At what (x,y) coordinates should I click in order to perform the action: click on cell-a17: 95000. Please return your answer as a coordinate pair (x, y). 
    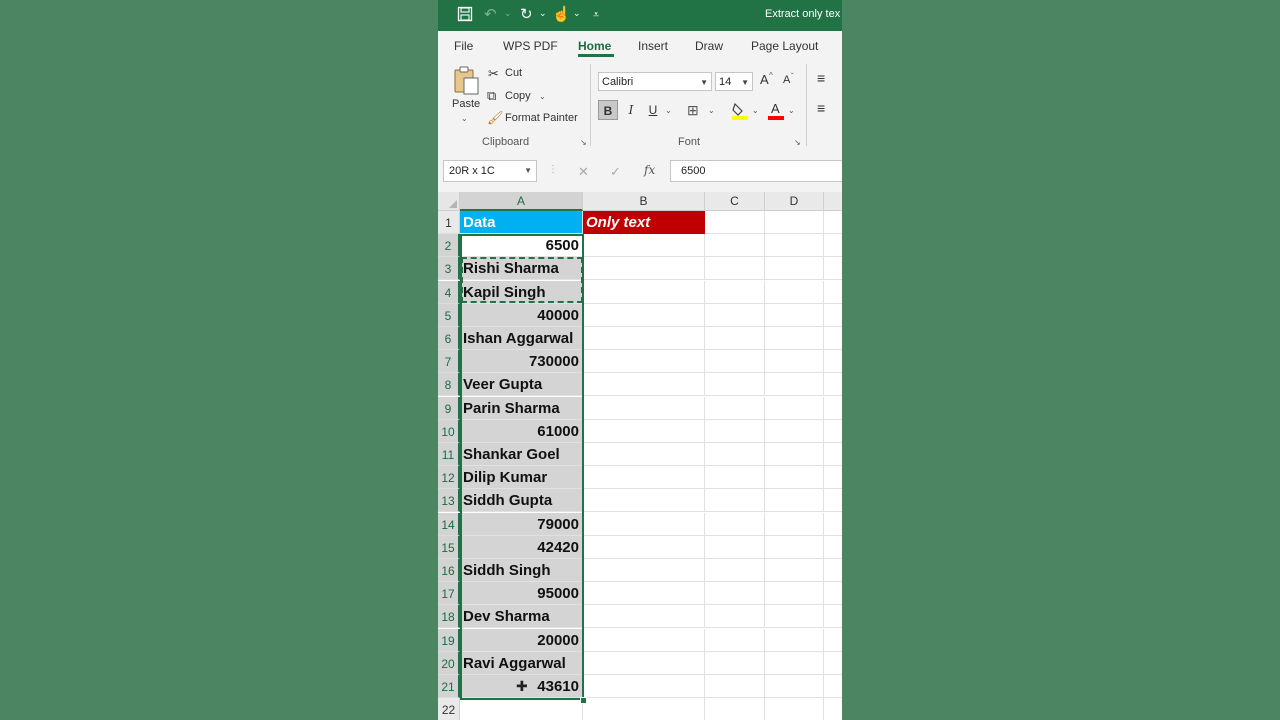
    Looking at the image, I should click on (521, 593).